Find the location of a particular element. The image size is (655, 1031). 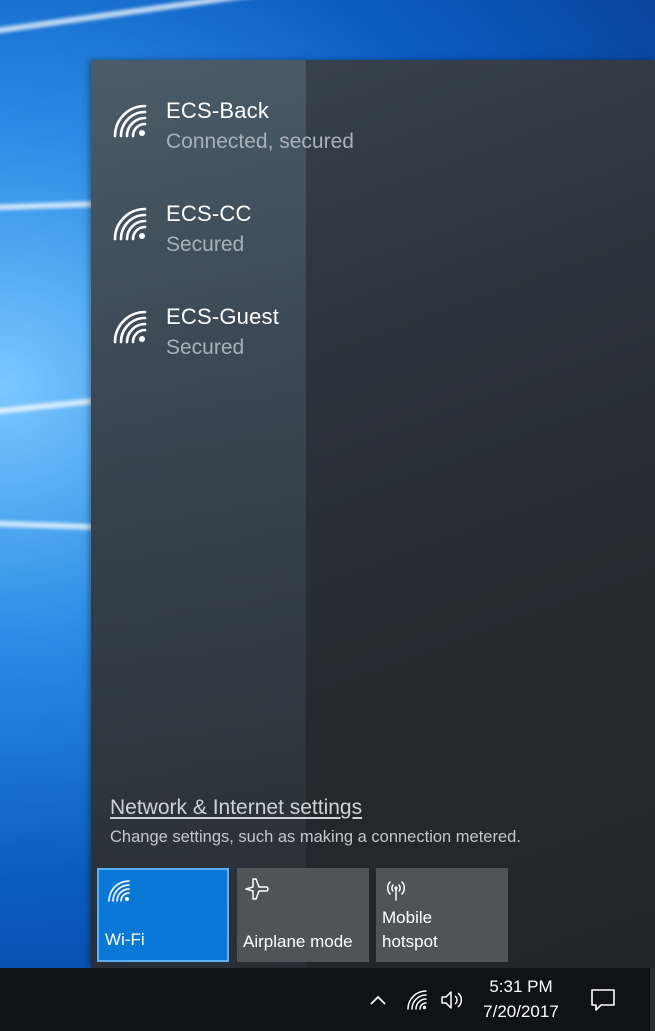

wifi-toggle-tile: Wi-Fi is located at coordinates (163, 915).